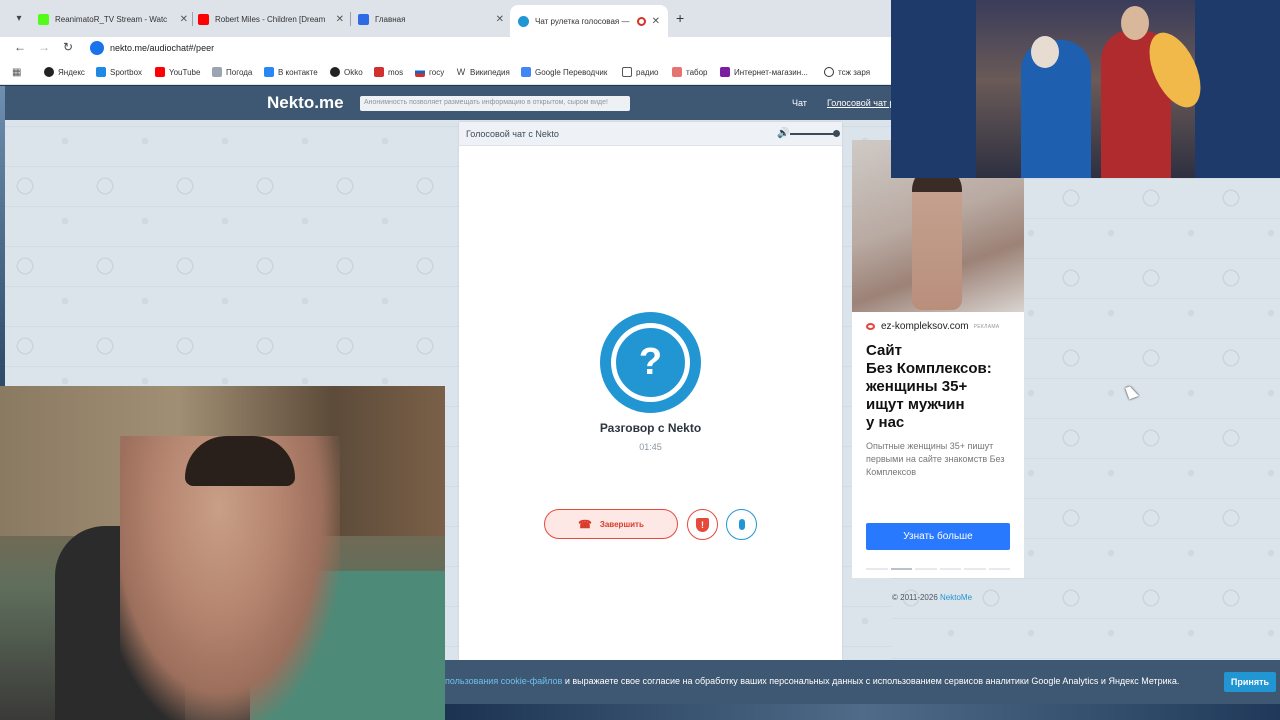 The height and width of the screenshot is (720, 1280). I want to click on ad-headline-line: у нас, so click(885, 422).